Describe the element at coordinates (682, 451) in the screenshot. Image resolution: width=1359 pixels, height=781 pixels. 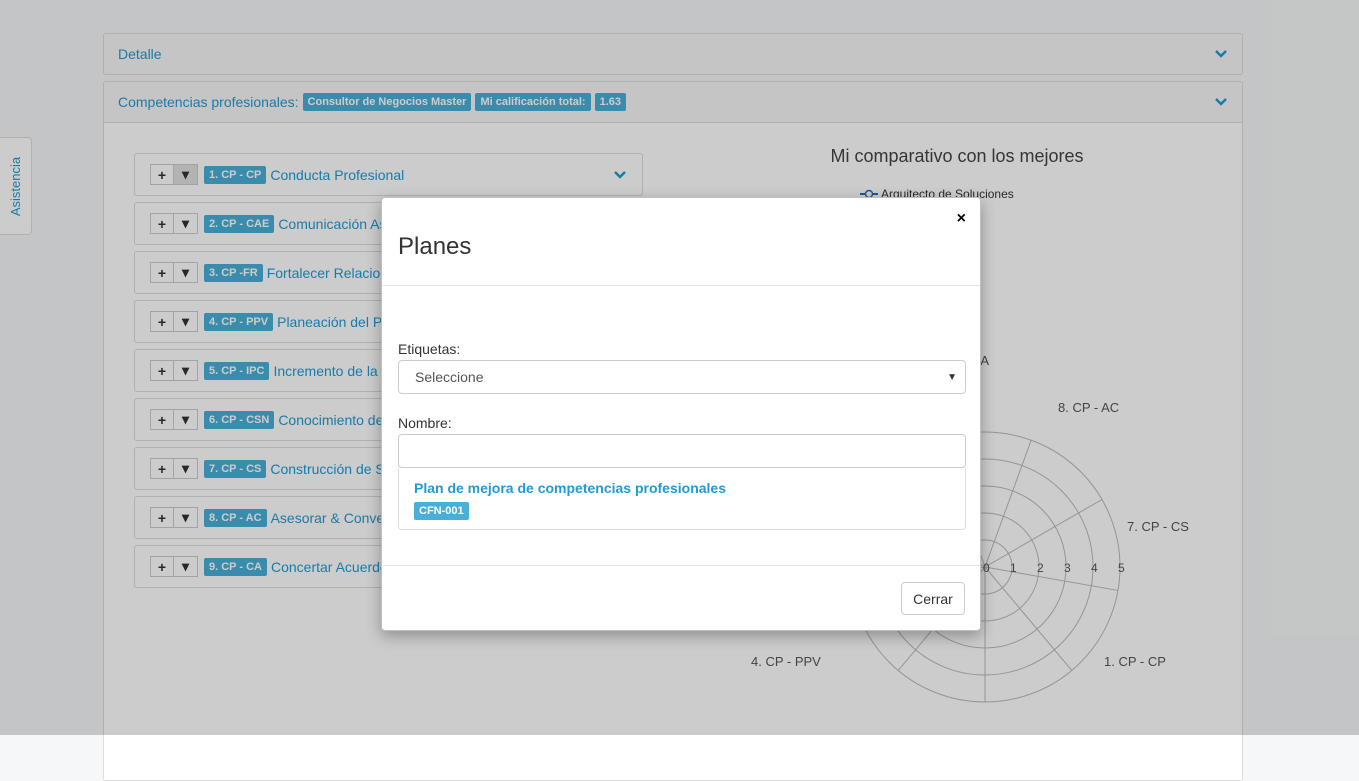
I see `nombre-input` at that location.